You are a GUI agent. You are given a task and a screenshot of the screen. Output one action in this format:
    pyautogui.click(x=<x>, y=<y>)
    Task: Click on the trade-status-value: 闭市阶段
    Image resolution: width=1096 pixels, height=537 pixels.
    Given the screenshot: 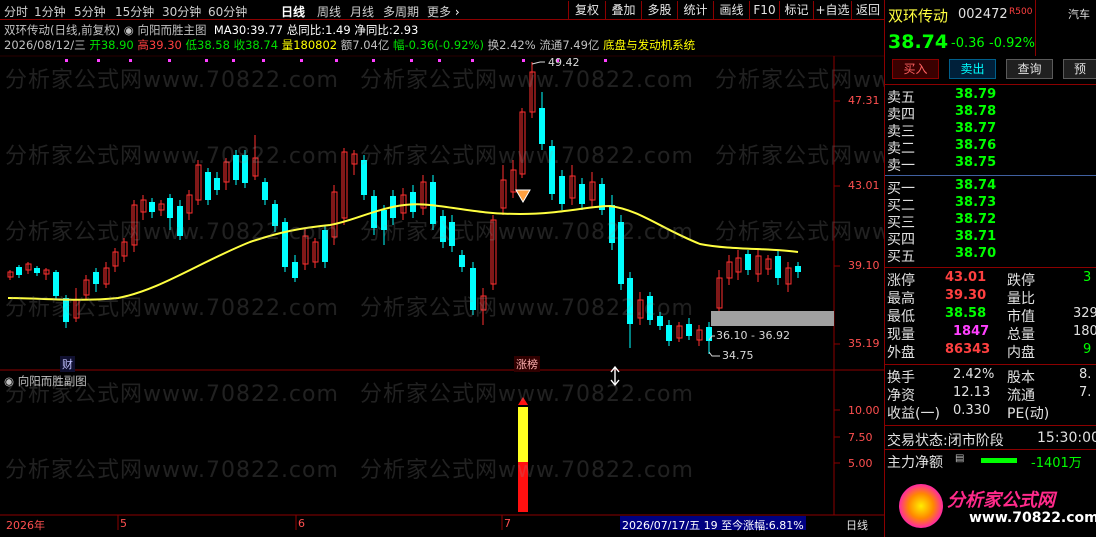 What is the action you would take?
    pyautogui.click(x=975, y=441)
    